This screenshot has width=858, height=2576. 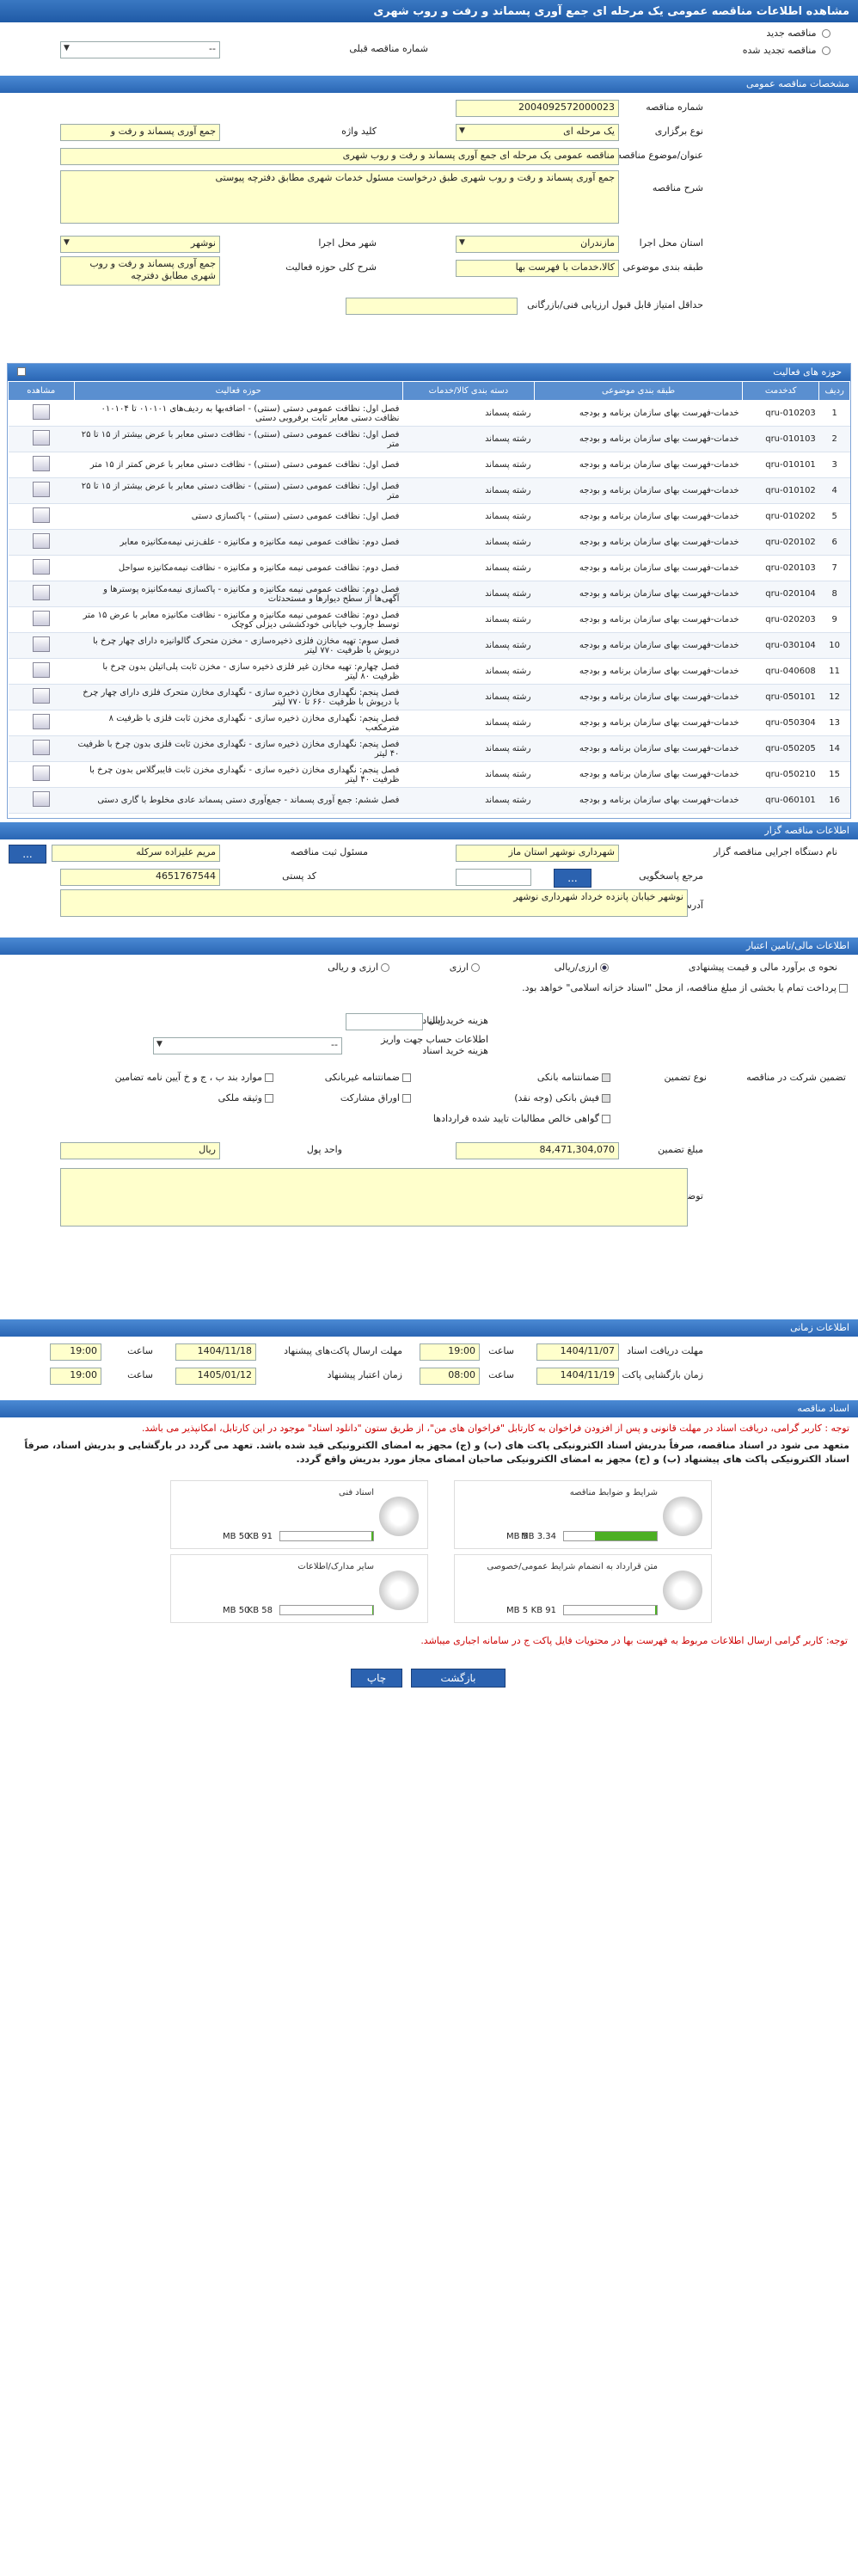 I want to click on table-cell: qru-050101, so click(x=780, y=697).